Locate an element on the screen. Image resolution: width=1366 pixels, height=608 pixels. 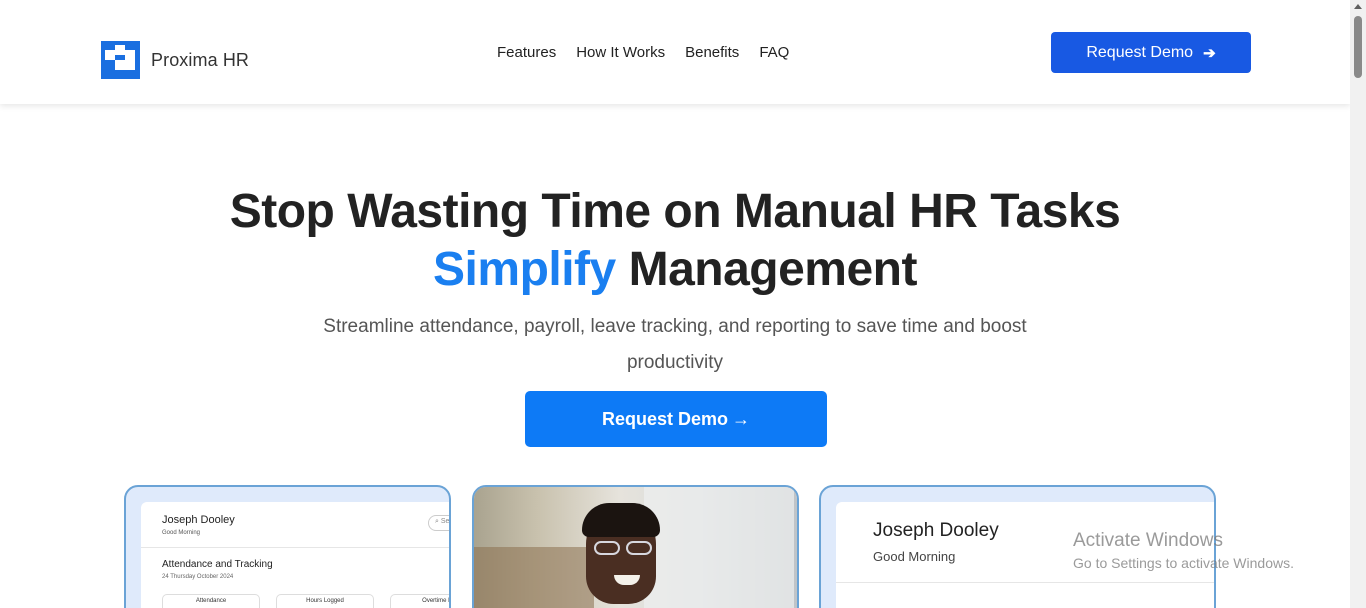
scrollbar-thumb is located at coordinates (1358, 47).